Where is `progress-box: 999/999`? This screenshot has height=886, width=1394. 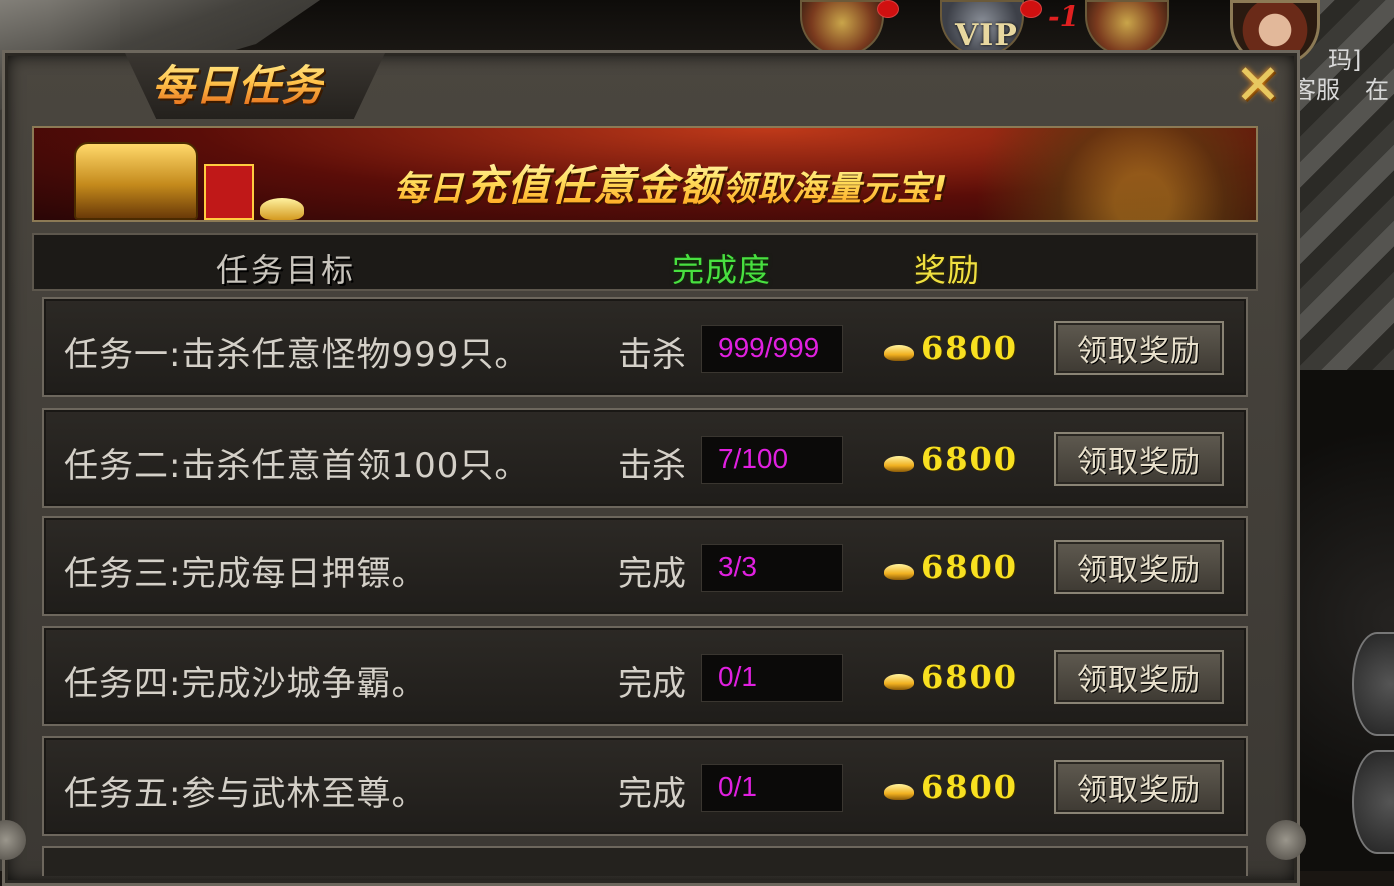
progress-box: 999/999 is located at coordinates (772, 349).